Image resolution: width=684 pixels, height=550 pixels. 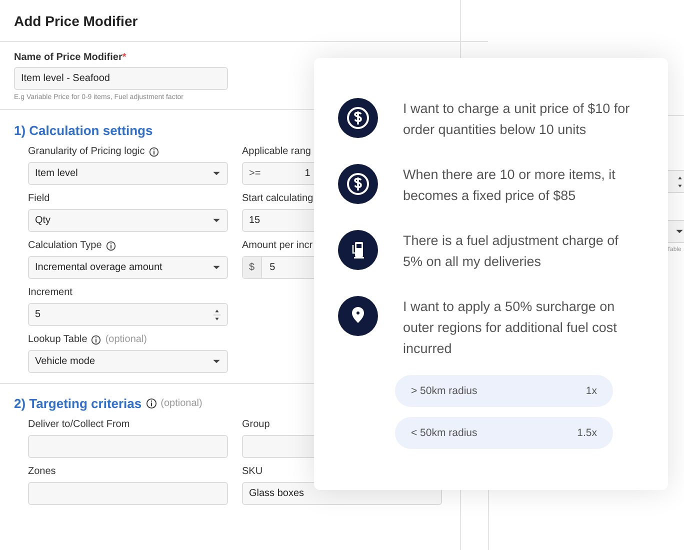 What do you see at coordinates (511, 251) in the screenshot?
I see `example-text: There is a fuel adjustment charge of 5% on all my deliveries` at bounding box center [511, 251].